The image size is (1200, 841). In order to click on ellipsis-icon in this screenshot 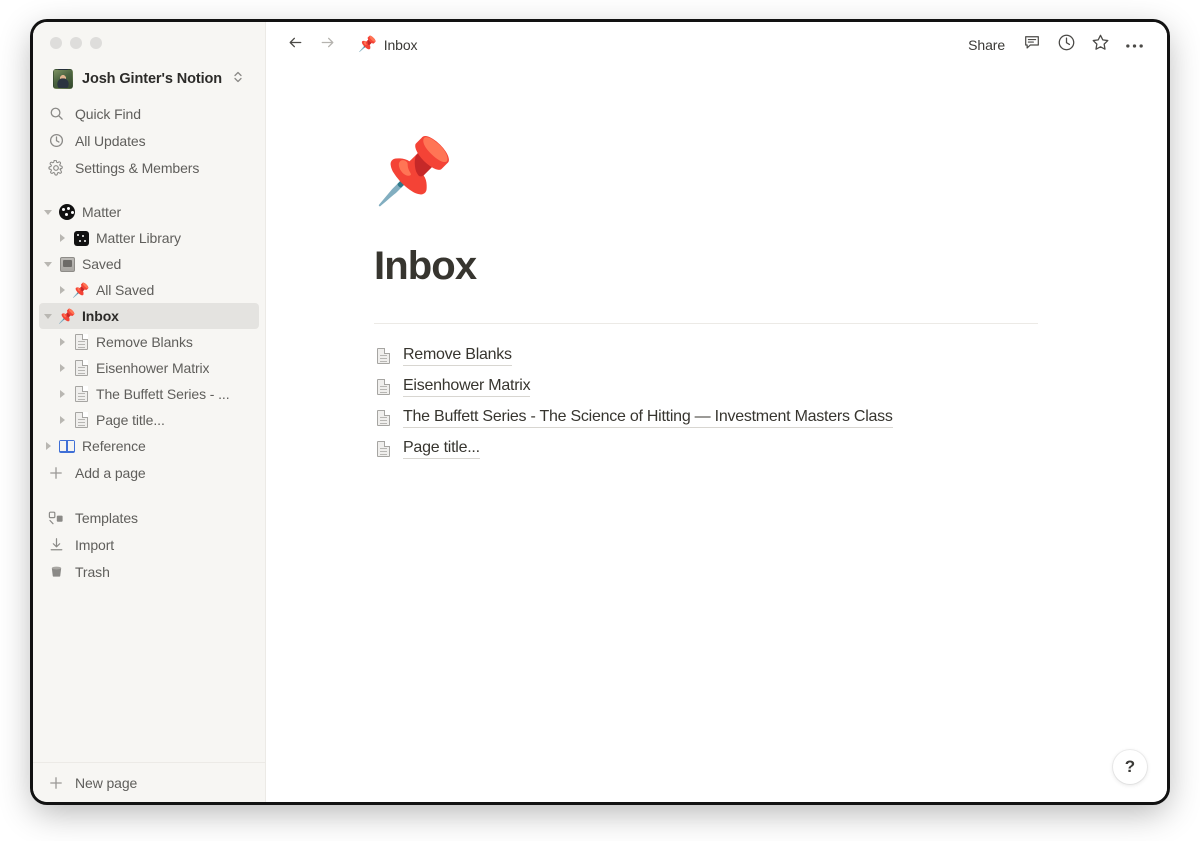, I will do `click(1134, 45)`.